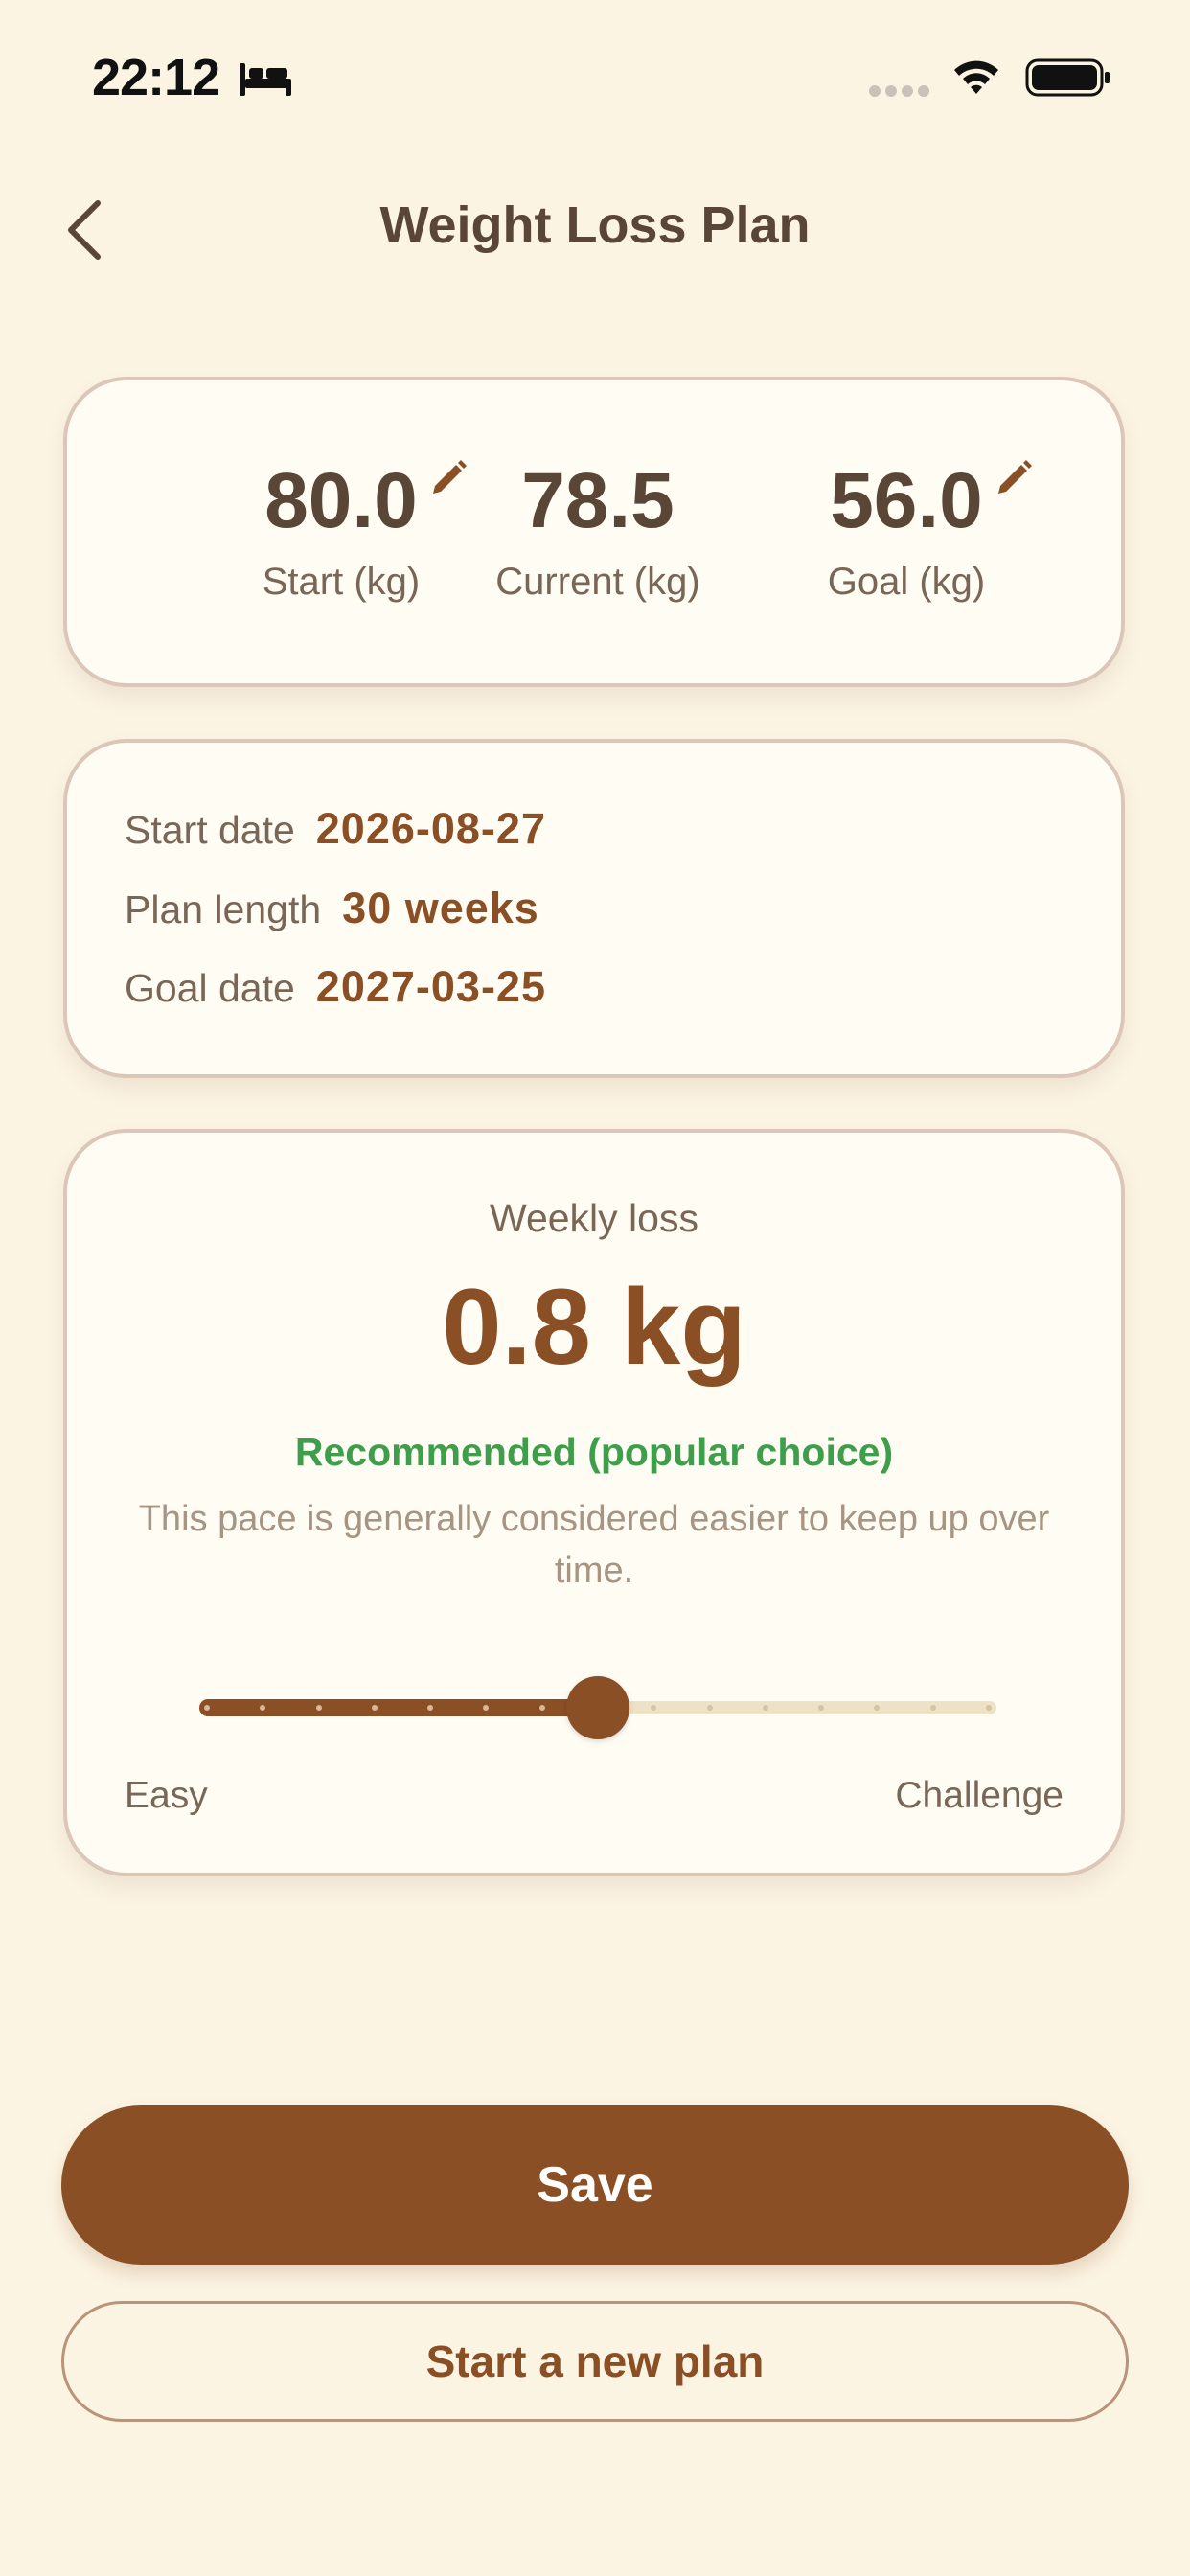 This screenshot has width=1190, height=2576. I want to click on current-weight-value: 78.5, so click(598, 500).